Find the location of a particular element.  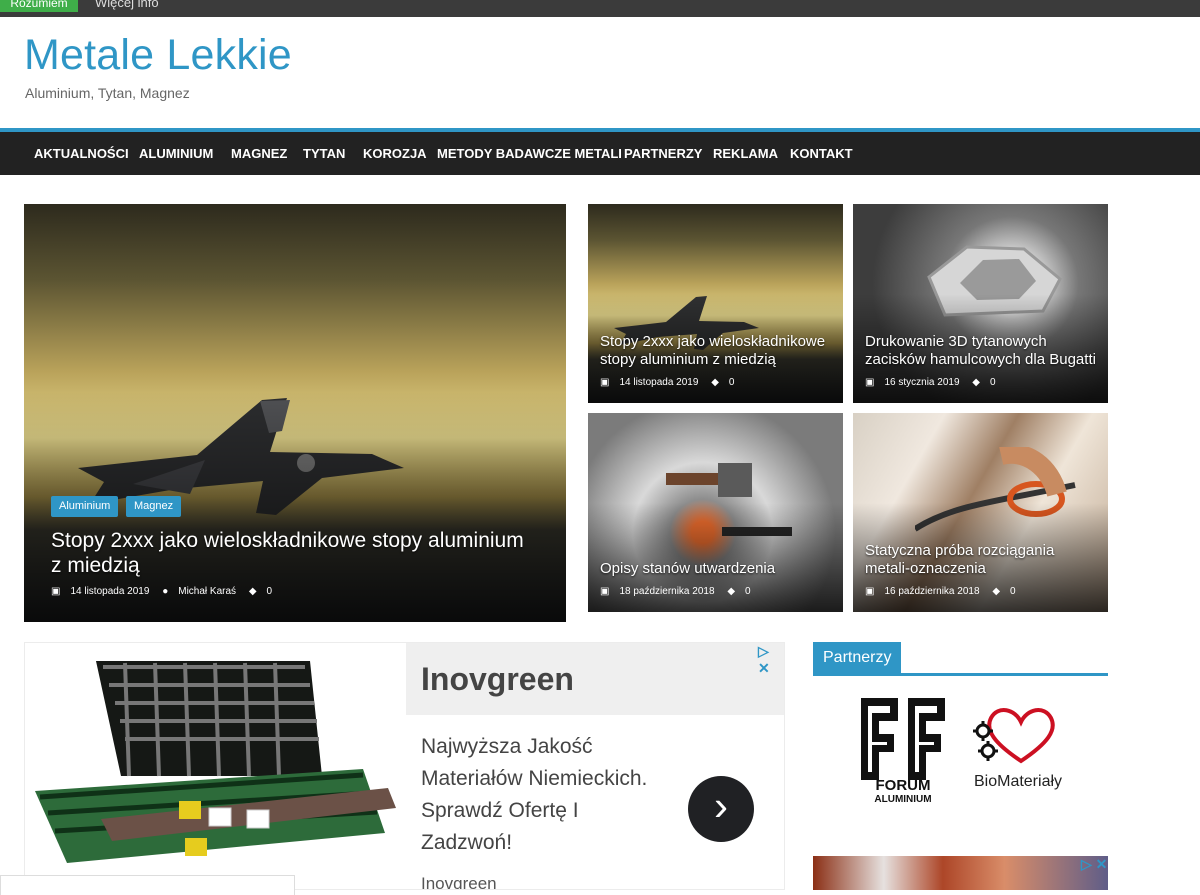

post-meta: ▣ 18 października 2018 ◆ 0 is located at coordinates (680, 591).